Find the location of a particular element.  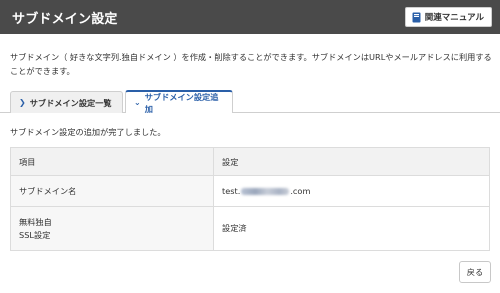

tab-label: サブドメイン設定一覧 is located at coordinates (70, 102).